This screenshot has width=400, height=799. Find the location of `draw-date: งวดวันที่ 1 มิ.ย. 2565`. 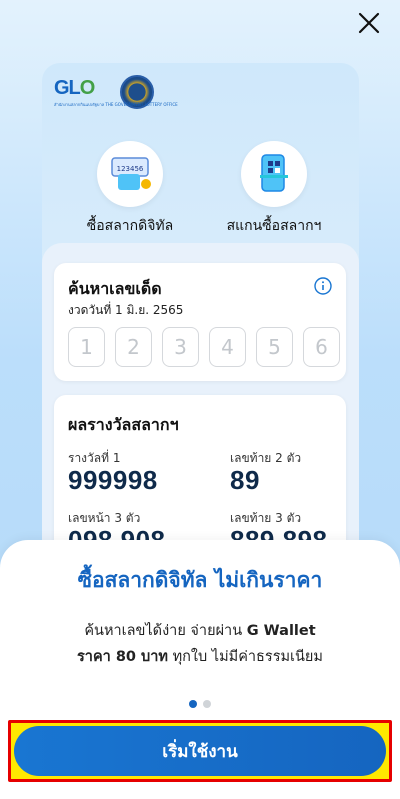

draw-date: งวดวันที่ 1 มิ.ย. 2565 is located at coordinates (126, 310).